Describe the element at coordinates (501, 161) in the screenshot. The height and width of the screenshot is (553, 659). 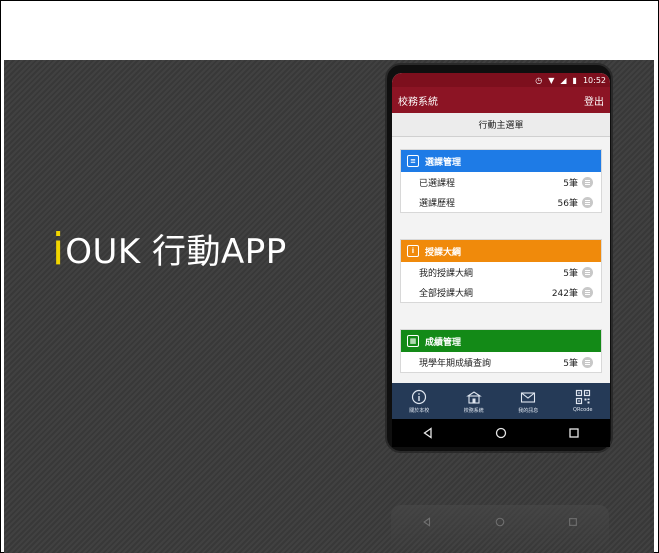
I see `card-header: ≡ 選課管理` at that location.